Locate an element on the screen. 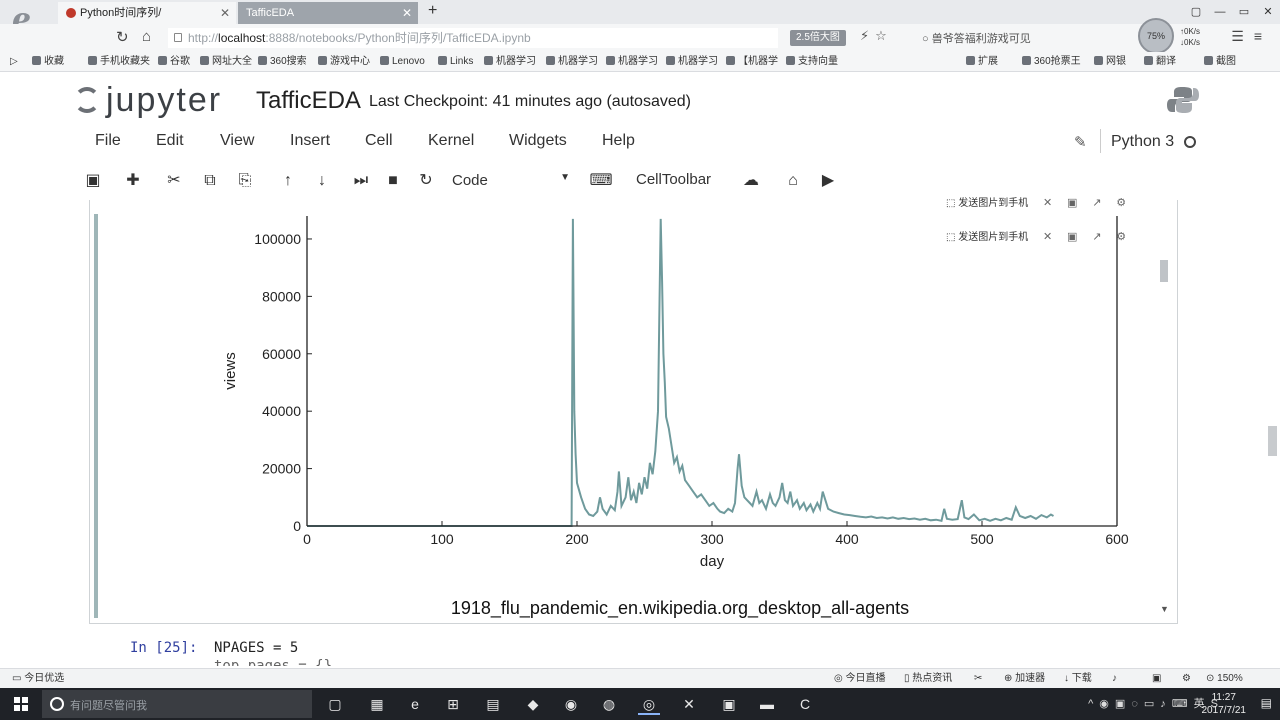 The height and width of the screenshot is (720, 1280). command-palette-icon: ⌨ is located at coordinates (601, 181).